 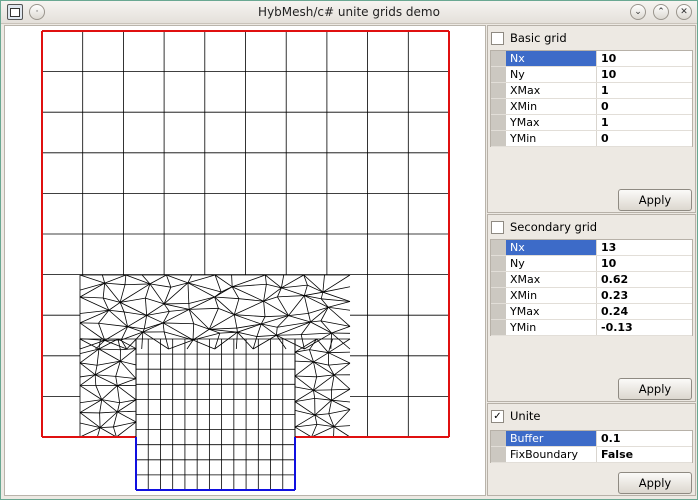 What do you see at coordinates (655, 389) in the screenshot?
I see `secondary-grid-apply-button: Apply` at bounding box center [655, 389].